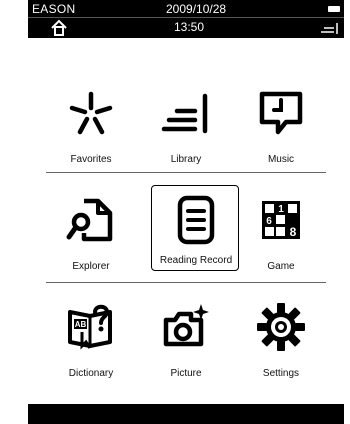 The height and width of the screenshot is (424, 350). I want to click on sudoku-grid-icon: 1 6 8, so click(281, 220).